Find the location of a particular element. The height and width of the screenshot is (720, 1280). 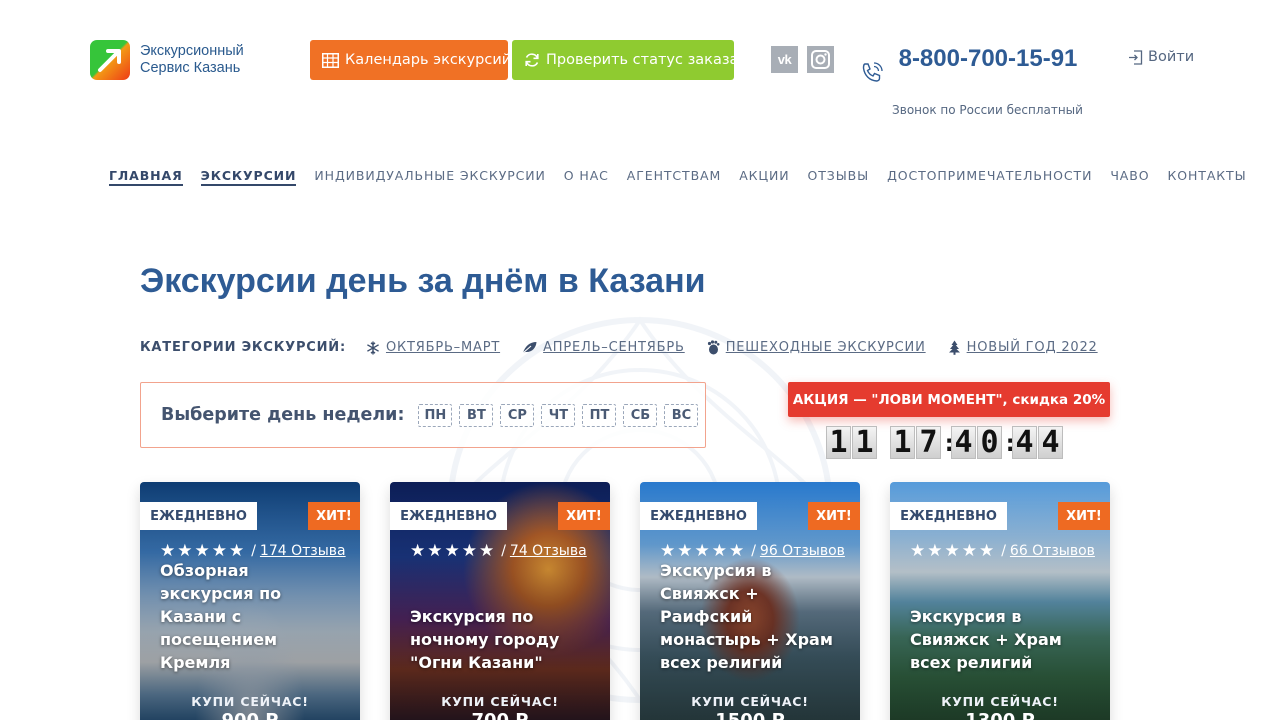

refresh-icon is located at coordinates (532, 60).